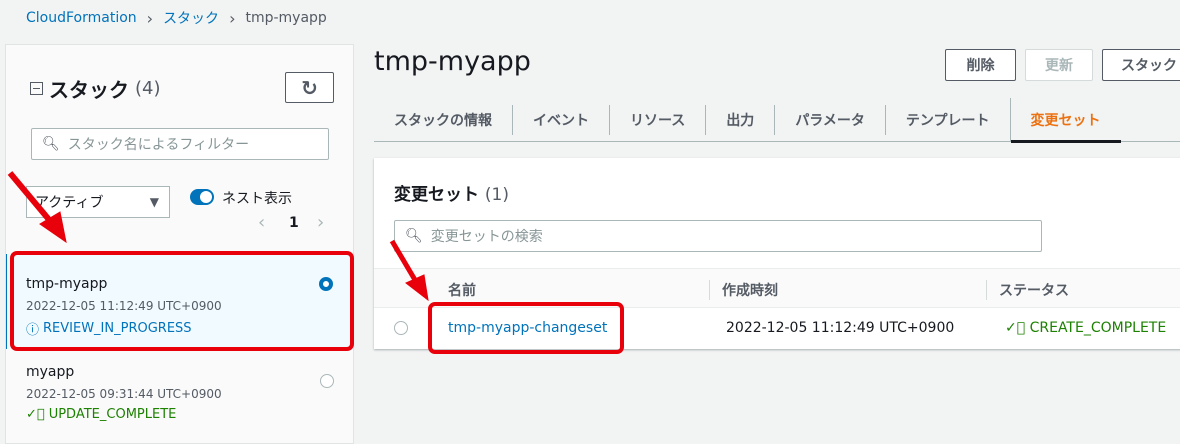 The height and width of the screenshot is (444, 1180). Describe the element at coordinates (218, 236) in the screenshot. I see `annotation-arrows` at that location.